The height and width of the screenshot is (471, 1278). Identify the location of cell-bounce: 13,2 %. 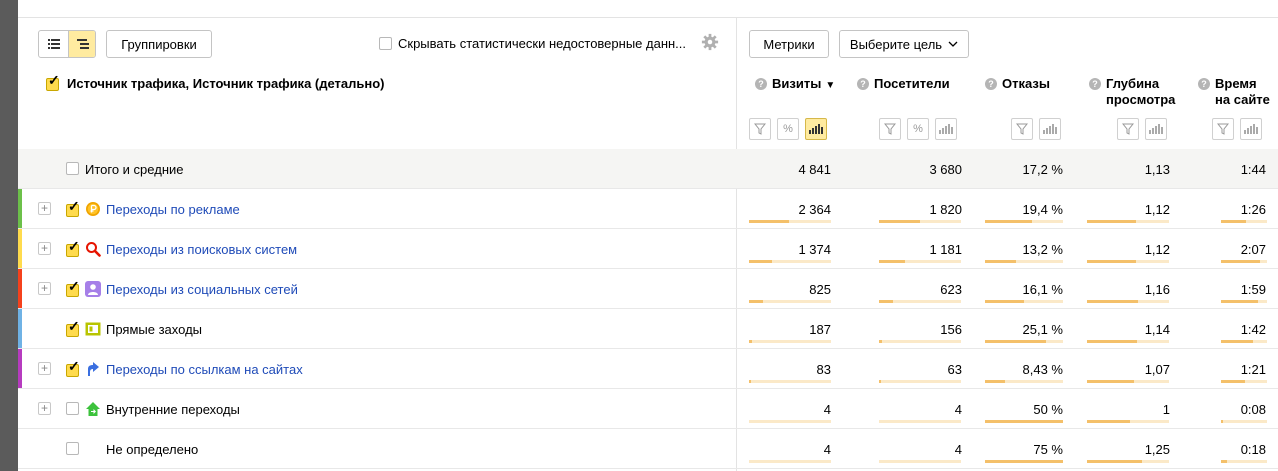
(1042, 249).